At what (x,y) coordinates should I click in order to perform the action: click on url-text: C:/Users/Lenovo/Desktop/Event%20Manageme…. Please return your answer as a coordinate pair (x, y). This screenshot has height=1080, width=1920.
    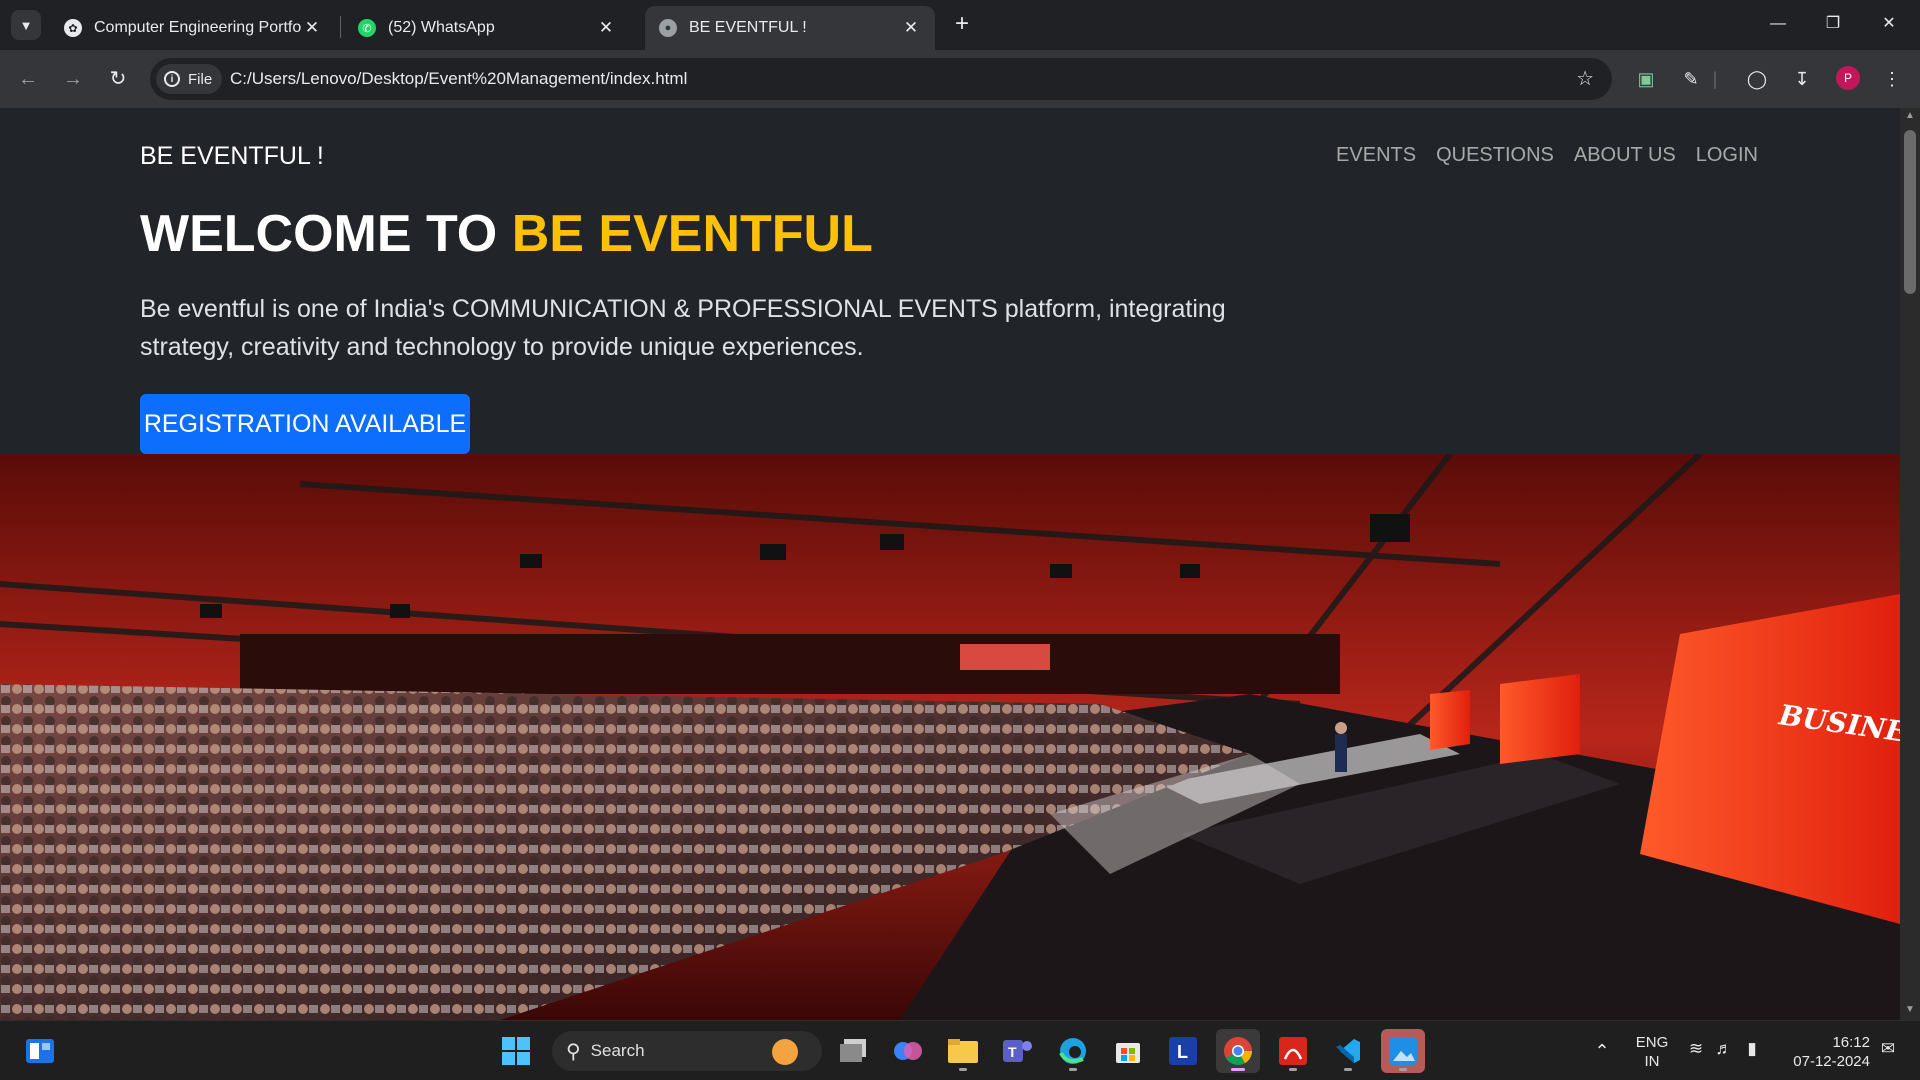
    Looking at the image, I should click on (458, 79).